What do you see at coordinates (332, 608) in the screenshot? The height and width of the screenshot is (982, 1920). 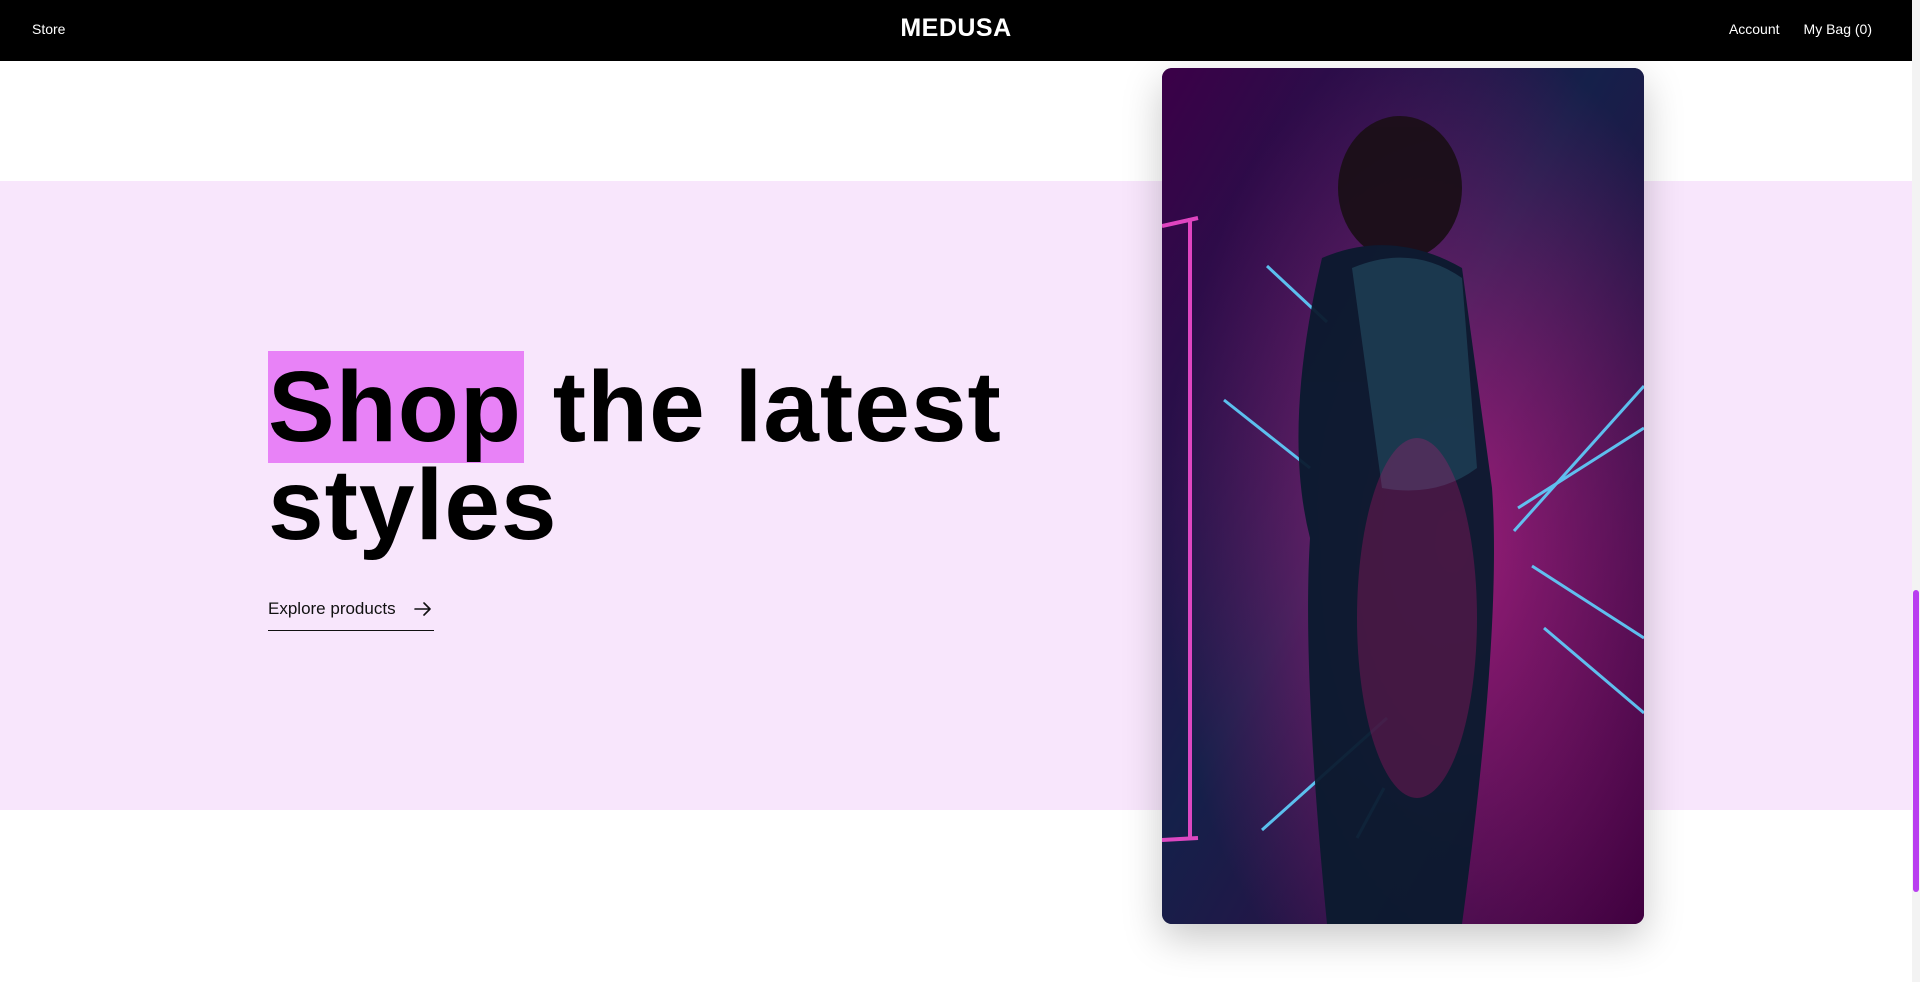 I see `explore-products-label: Explore products` at bounding box center [332, 608].